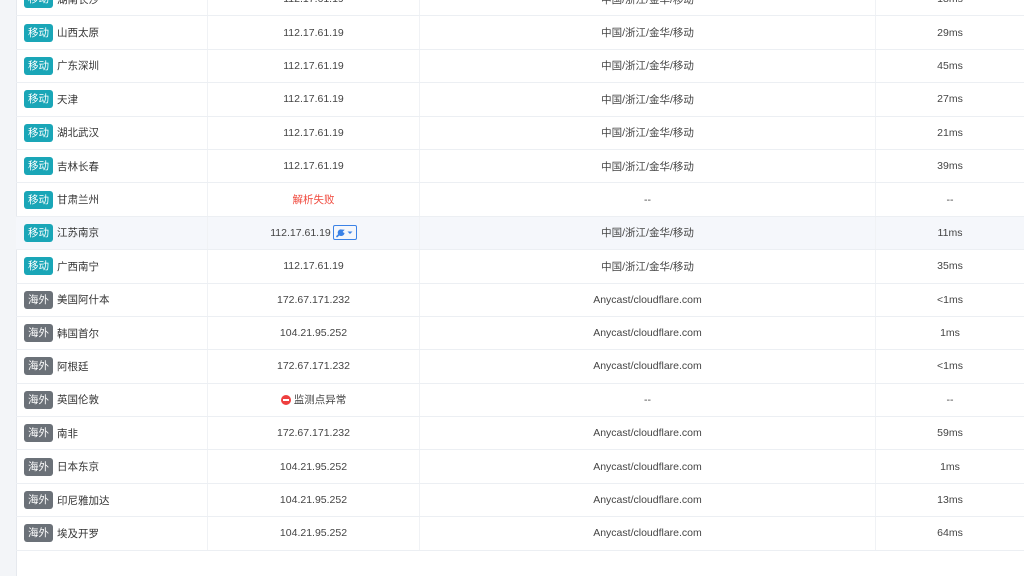 This screenshot has width=1024, height=576. What do you see at coordinates (950, 400) in the screenshot?
I see `response-time-cell: --` at bounding box center [950, 400].